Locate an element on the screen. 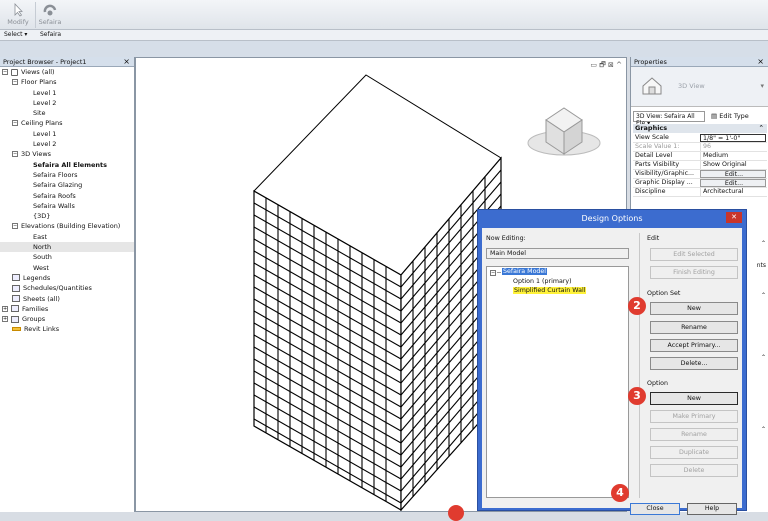 This screenshot has width=768, height=521. cursor-icon is located at coordinates (18, 10).